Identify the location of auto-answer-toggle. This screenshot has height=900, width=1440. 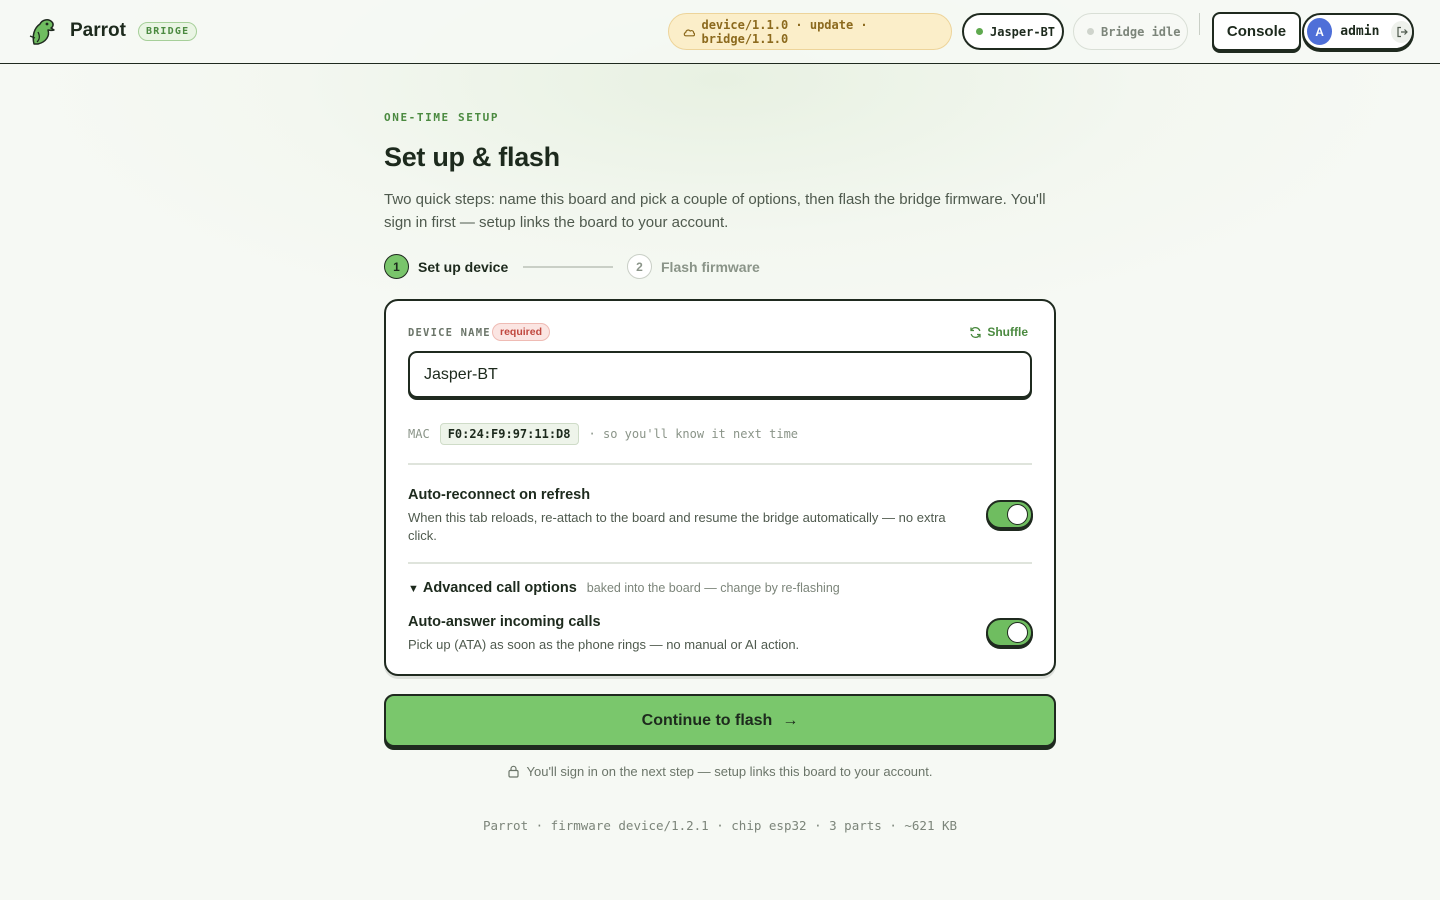
(1009, 632).